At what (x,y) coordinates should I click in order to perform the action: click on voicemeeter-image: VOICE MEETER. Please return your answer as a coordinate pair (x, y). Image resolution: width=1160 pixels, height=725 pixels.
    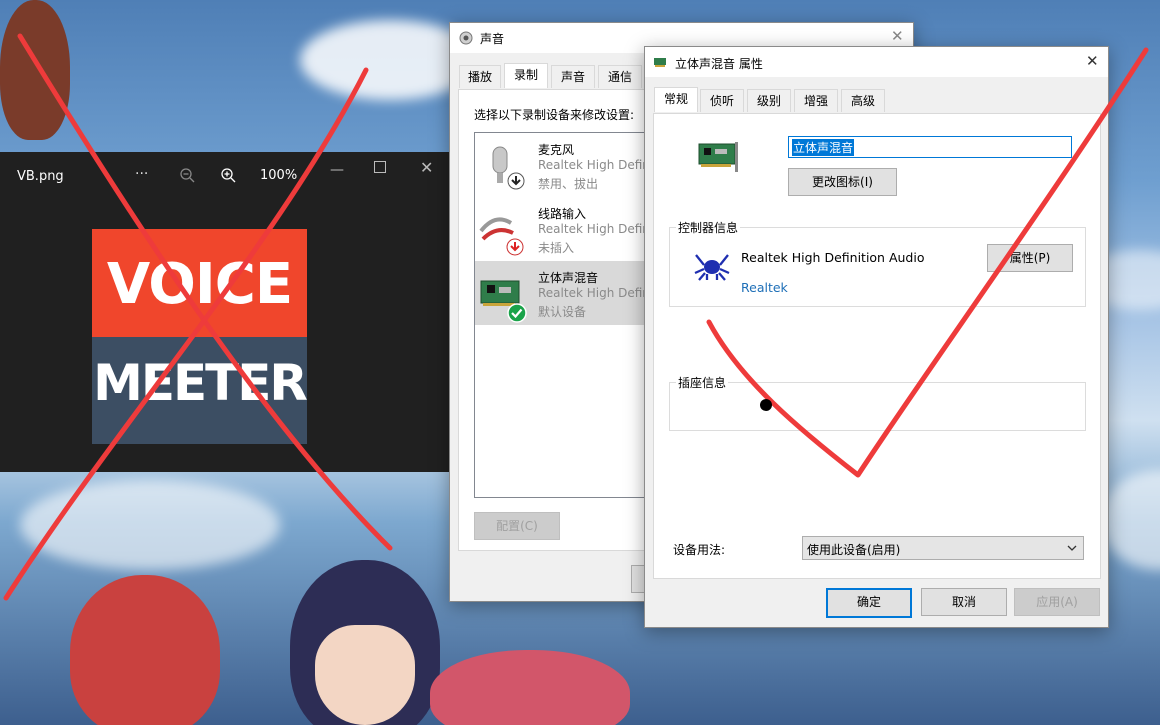
    Looking at the image, I should click on (200, 336).